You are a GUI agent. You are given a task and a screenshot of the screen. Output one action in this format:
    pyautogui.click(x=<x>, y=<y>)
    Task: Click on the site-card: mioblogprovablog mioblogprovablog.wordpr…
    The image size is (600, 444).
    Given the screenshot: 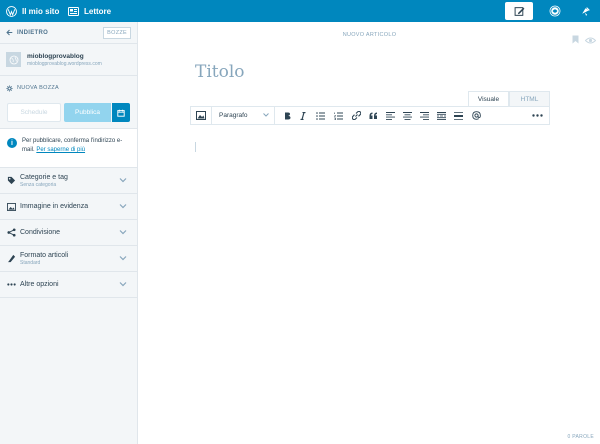 What is the action you would take?
    pyautogui.click(x=68, y=60)
    